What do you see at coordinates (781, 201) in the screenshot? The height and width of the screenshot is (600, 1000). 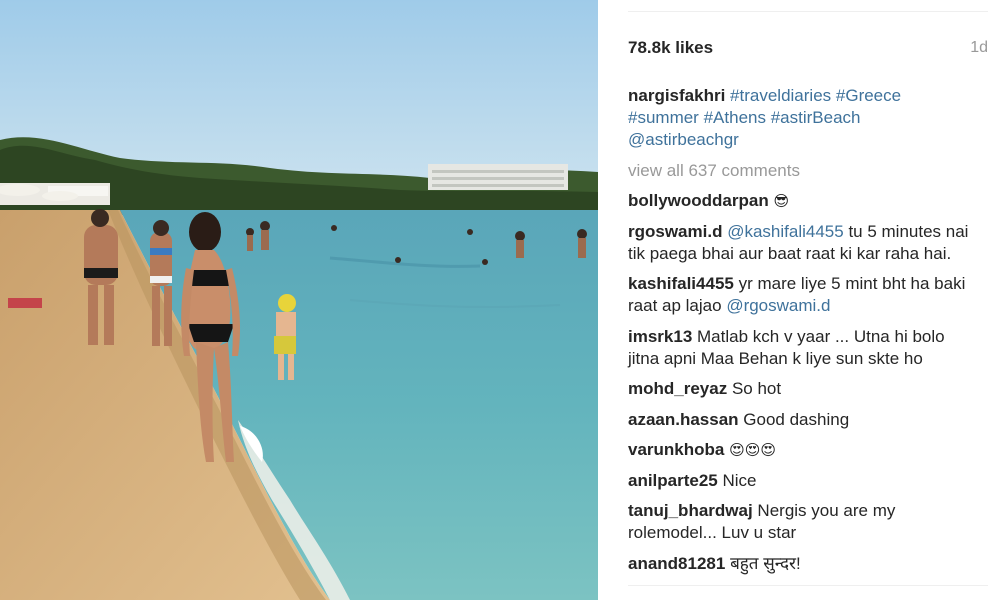 I see `comment-text: 😎` at bounding box center [781, 201].